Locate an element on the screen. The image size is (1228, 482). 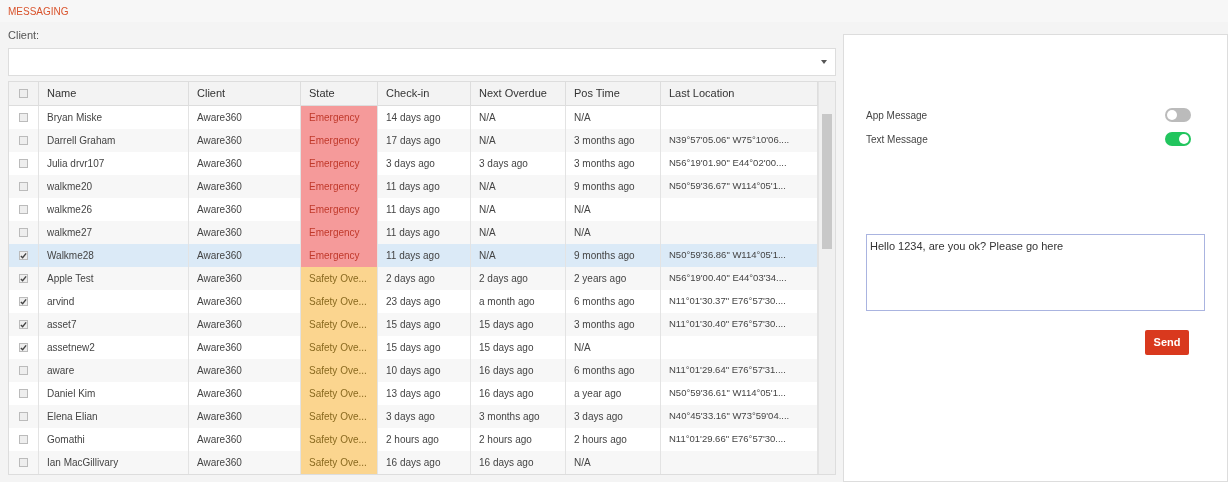
table-cell-text: walkme20 is located at coordinates (70, 187).